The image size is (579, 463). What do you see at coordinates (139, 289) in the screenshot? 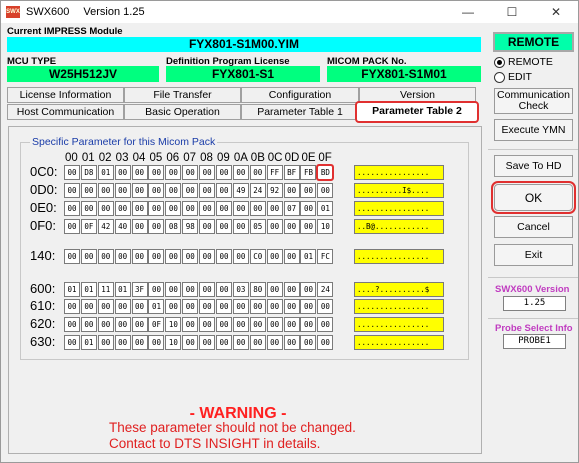
I see `hex-cell: 3F` at bounding box center [139, 289].